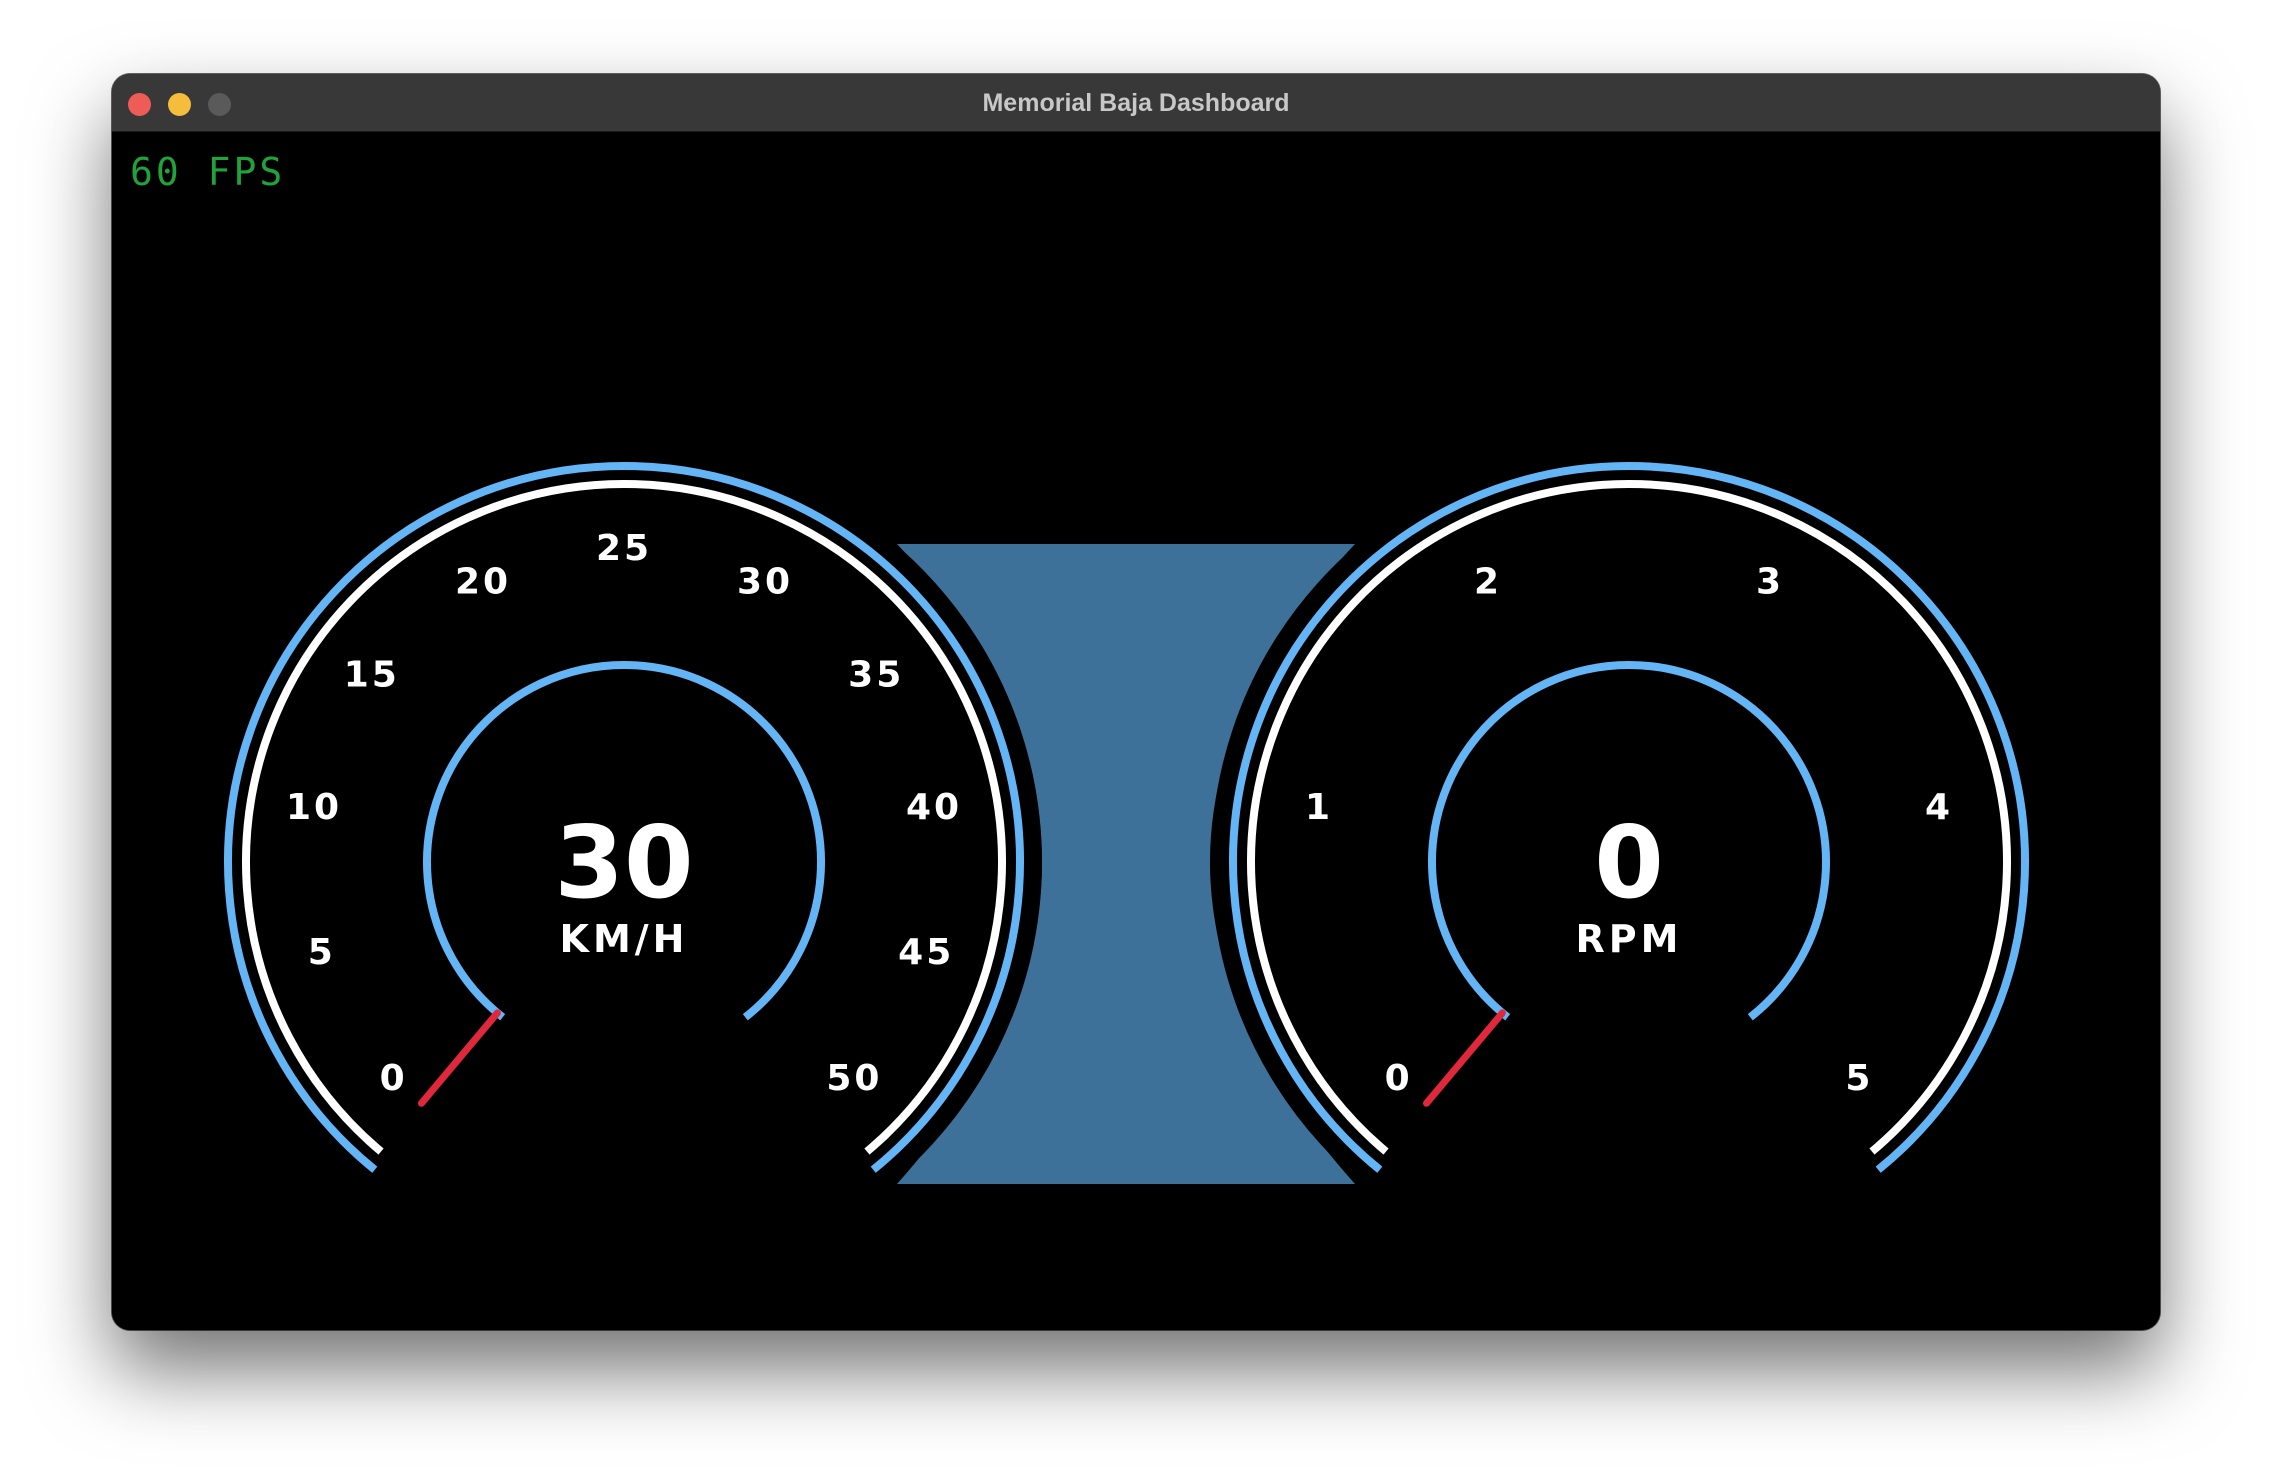  Describe the element at coordinates (623, 862) in the screenshot. I see `speed-readout-value: 30` at that location.